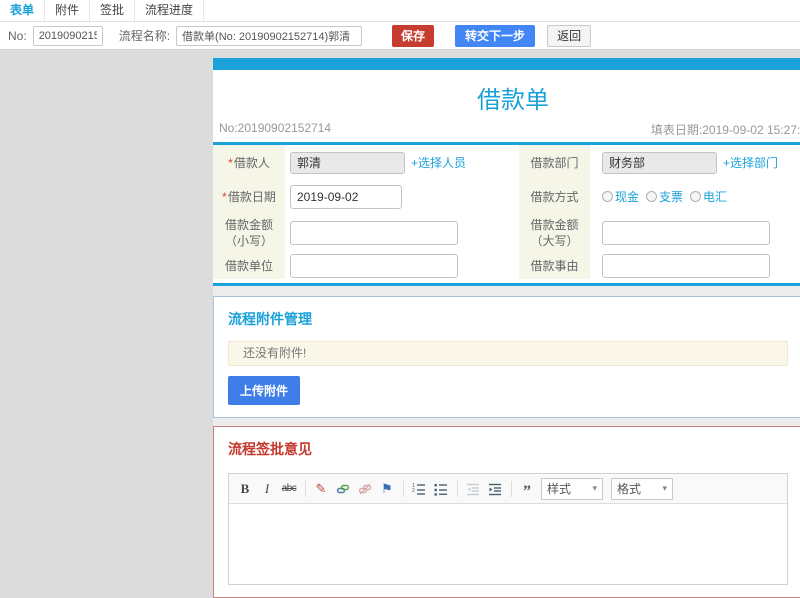  I want to click on flow-name-input, so click(269, 35).